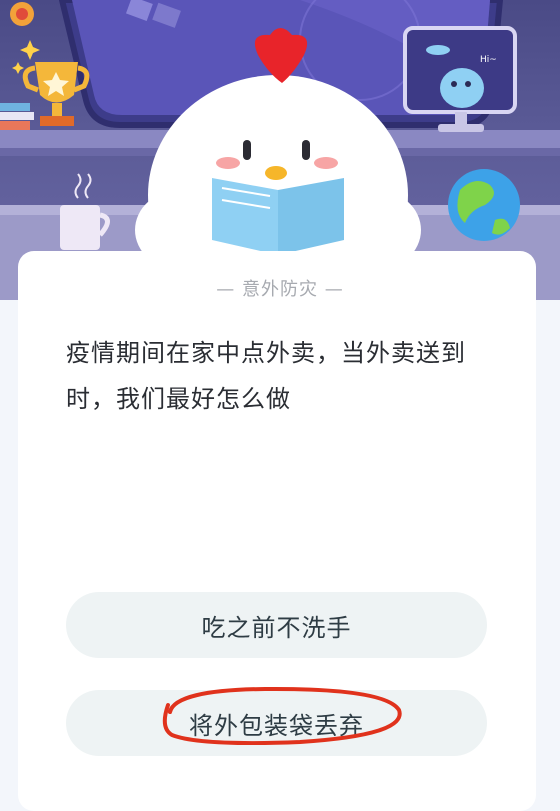 This screenshot has width=560, height=811. I want to click on globe-icon, so click(484, 205).